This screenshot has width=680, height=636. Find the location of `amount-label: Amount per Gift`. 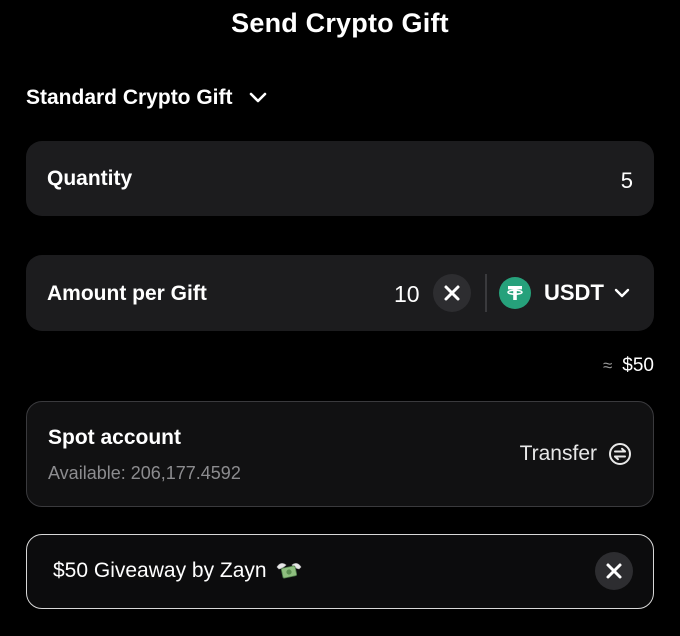

amount-label: Amount per Gift is located at coordinates (127, 293).